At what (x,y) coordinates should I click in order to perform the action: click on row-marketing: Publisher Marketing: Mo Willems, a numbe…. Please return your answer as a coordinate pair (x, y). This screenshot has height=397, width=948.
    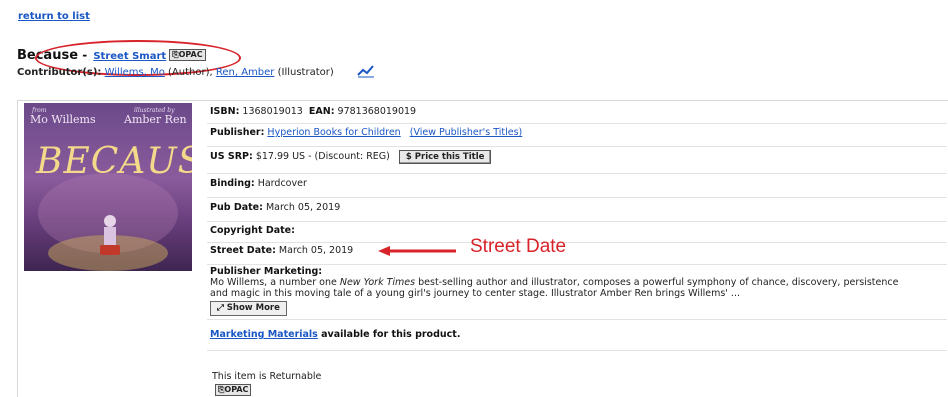
    Looking at the image, I should click on (577, 293).